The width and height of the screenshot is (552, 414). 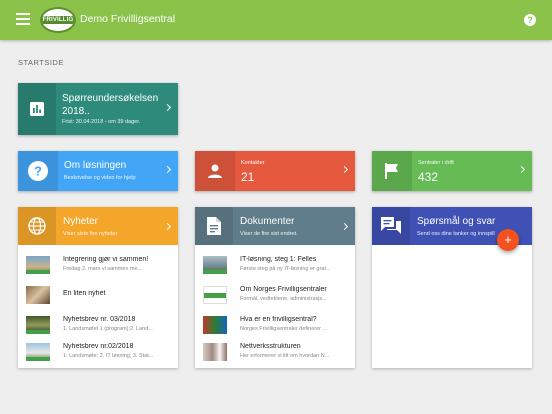 I want to click on survey-deadline: Frist: 30.04.2018 - om 39 dager., so click(x=101, y=122).